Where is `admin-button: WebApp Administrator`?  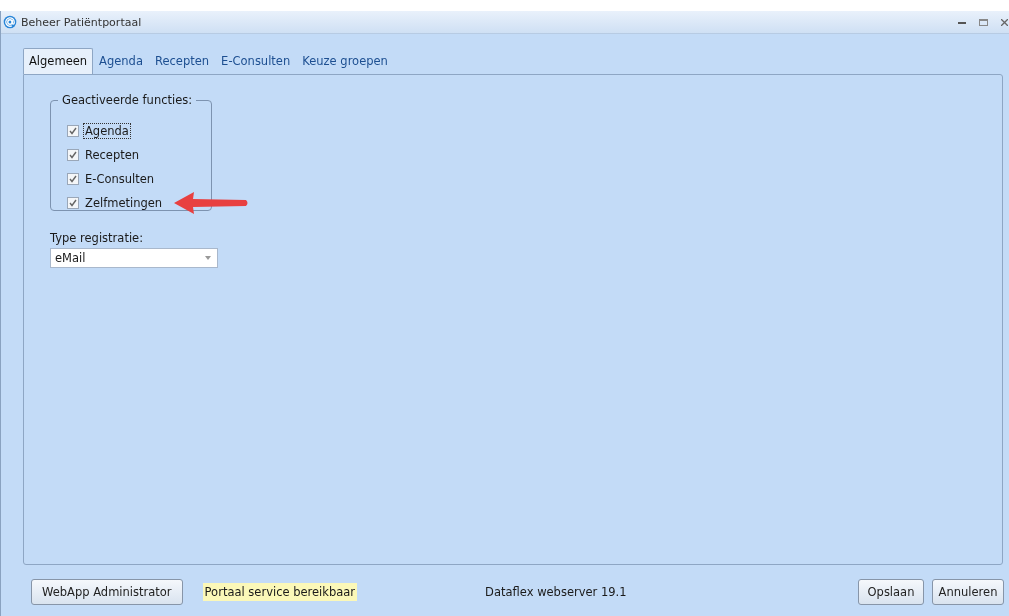
admin-button: WebApp Administrator is located at coordinates (107, 592).